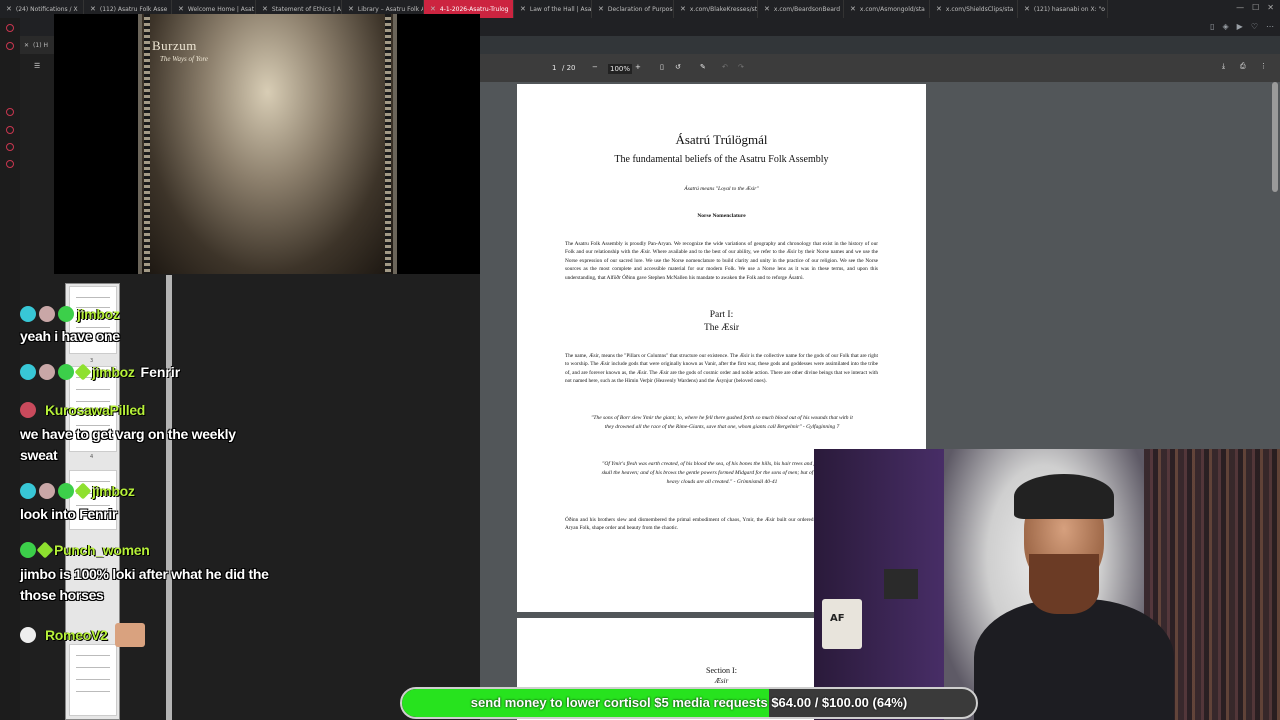 This screenshot has height=720, width=1280. What do you see at coordinates (267, 144) in the screenshot?
I see `album-art-video: Burzum The Ways of Yore` at bounding box center [267, 144].